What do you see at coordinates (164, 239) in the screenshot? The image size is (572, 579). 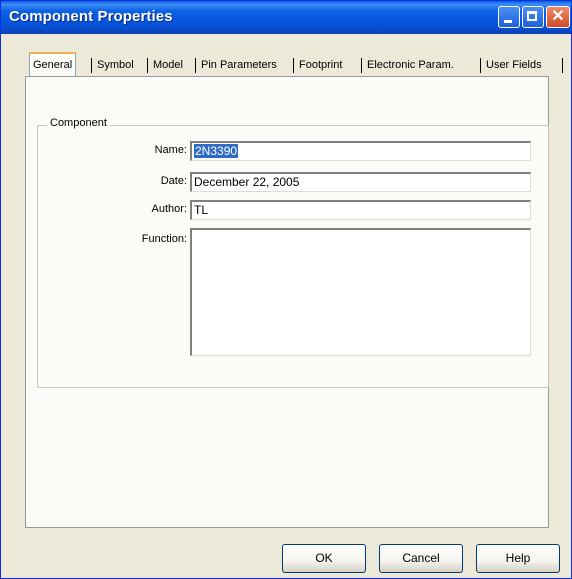 I see `function-label: Function:` at bounding box center [164, 239].